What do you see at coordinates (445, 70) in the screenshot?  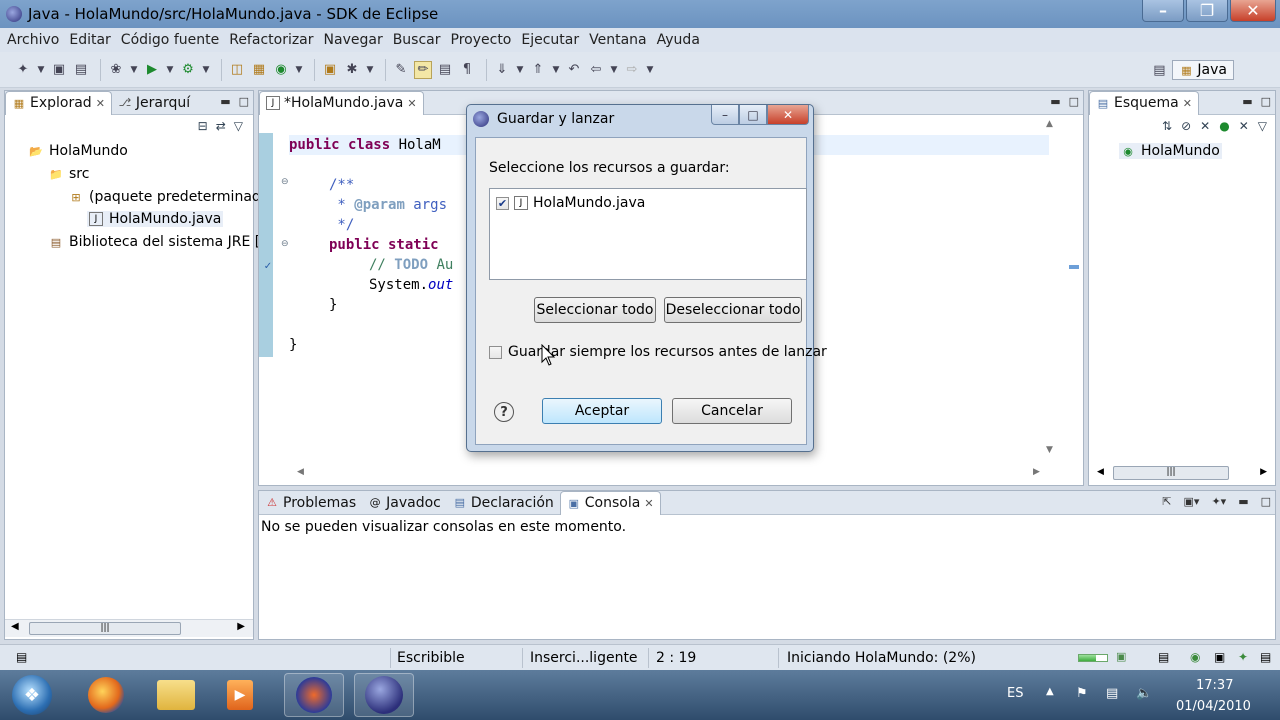 I see `show-whitespace-icon: ▤` at bounding box center [445, 70].